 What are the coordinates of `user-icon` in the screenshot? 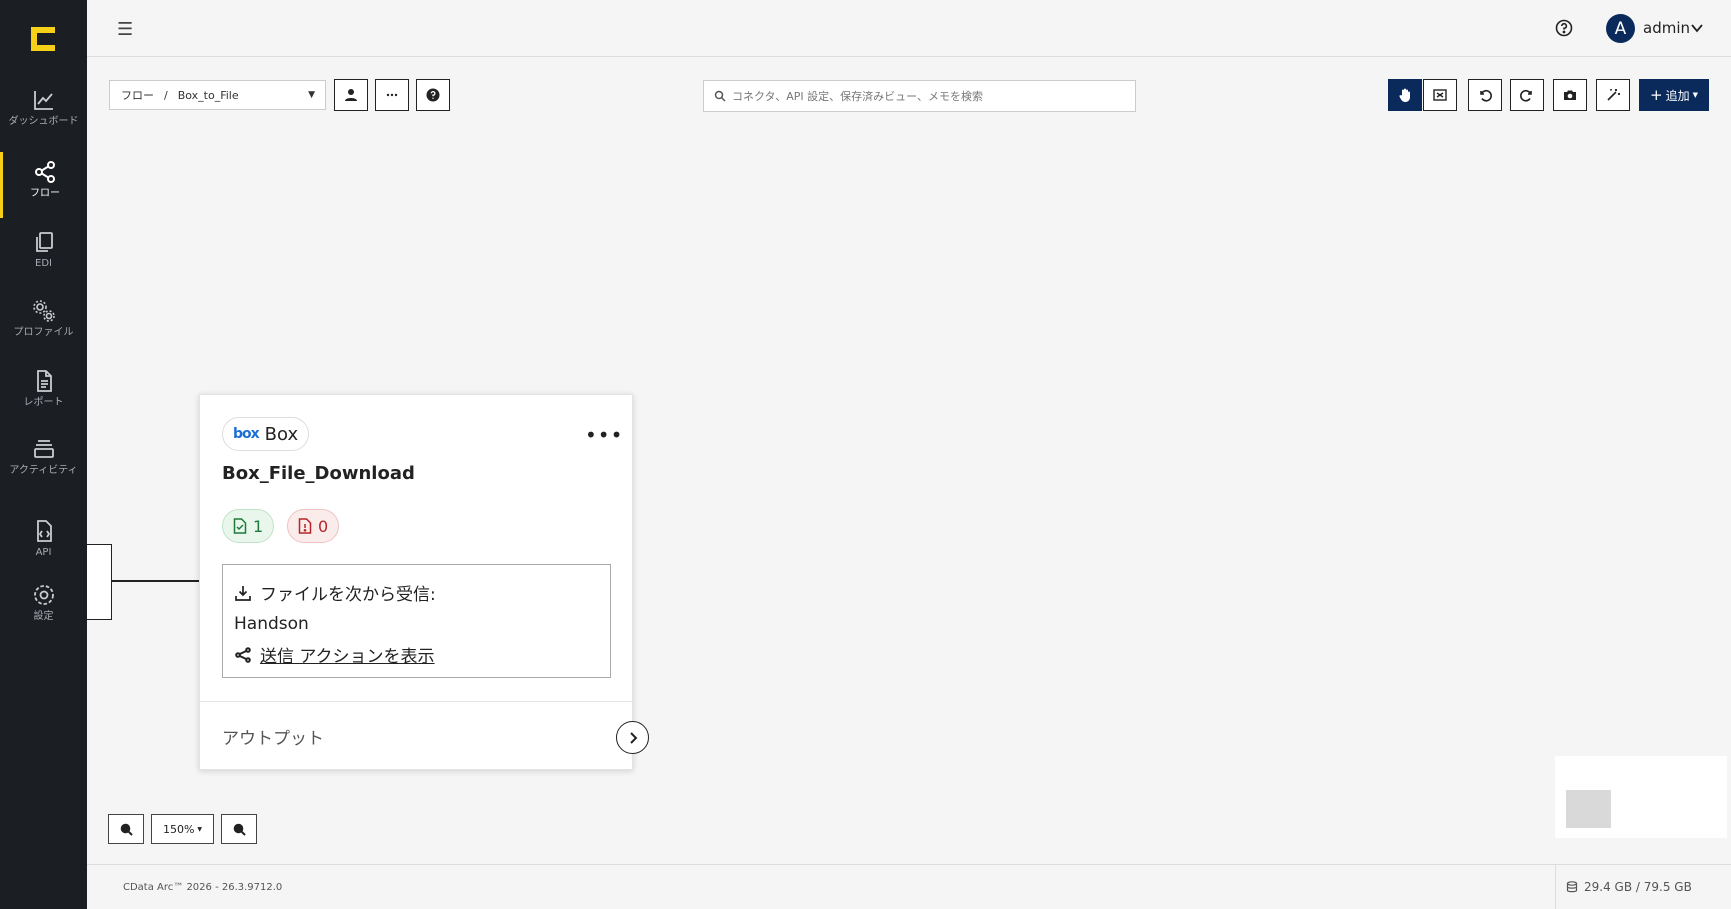 It's located at (351, 95).